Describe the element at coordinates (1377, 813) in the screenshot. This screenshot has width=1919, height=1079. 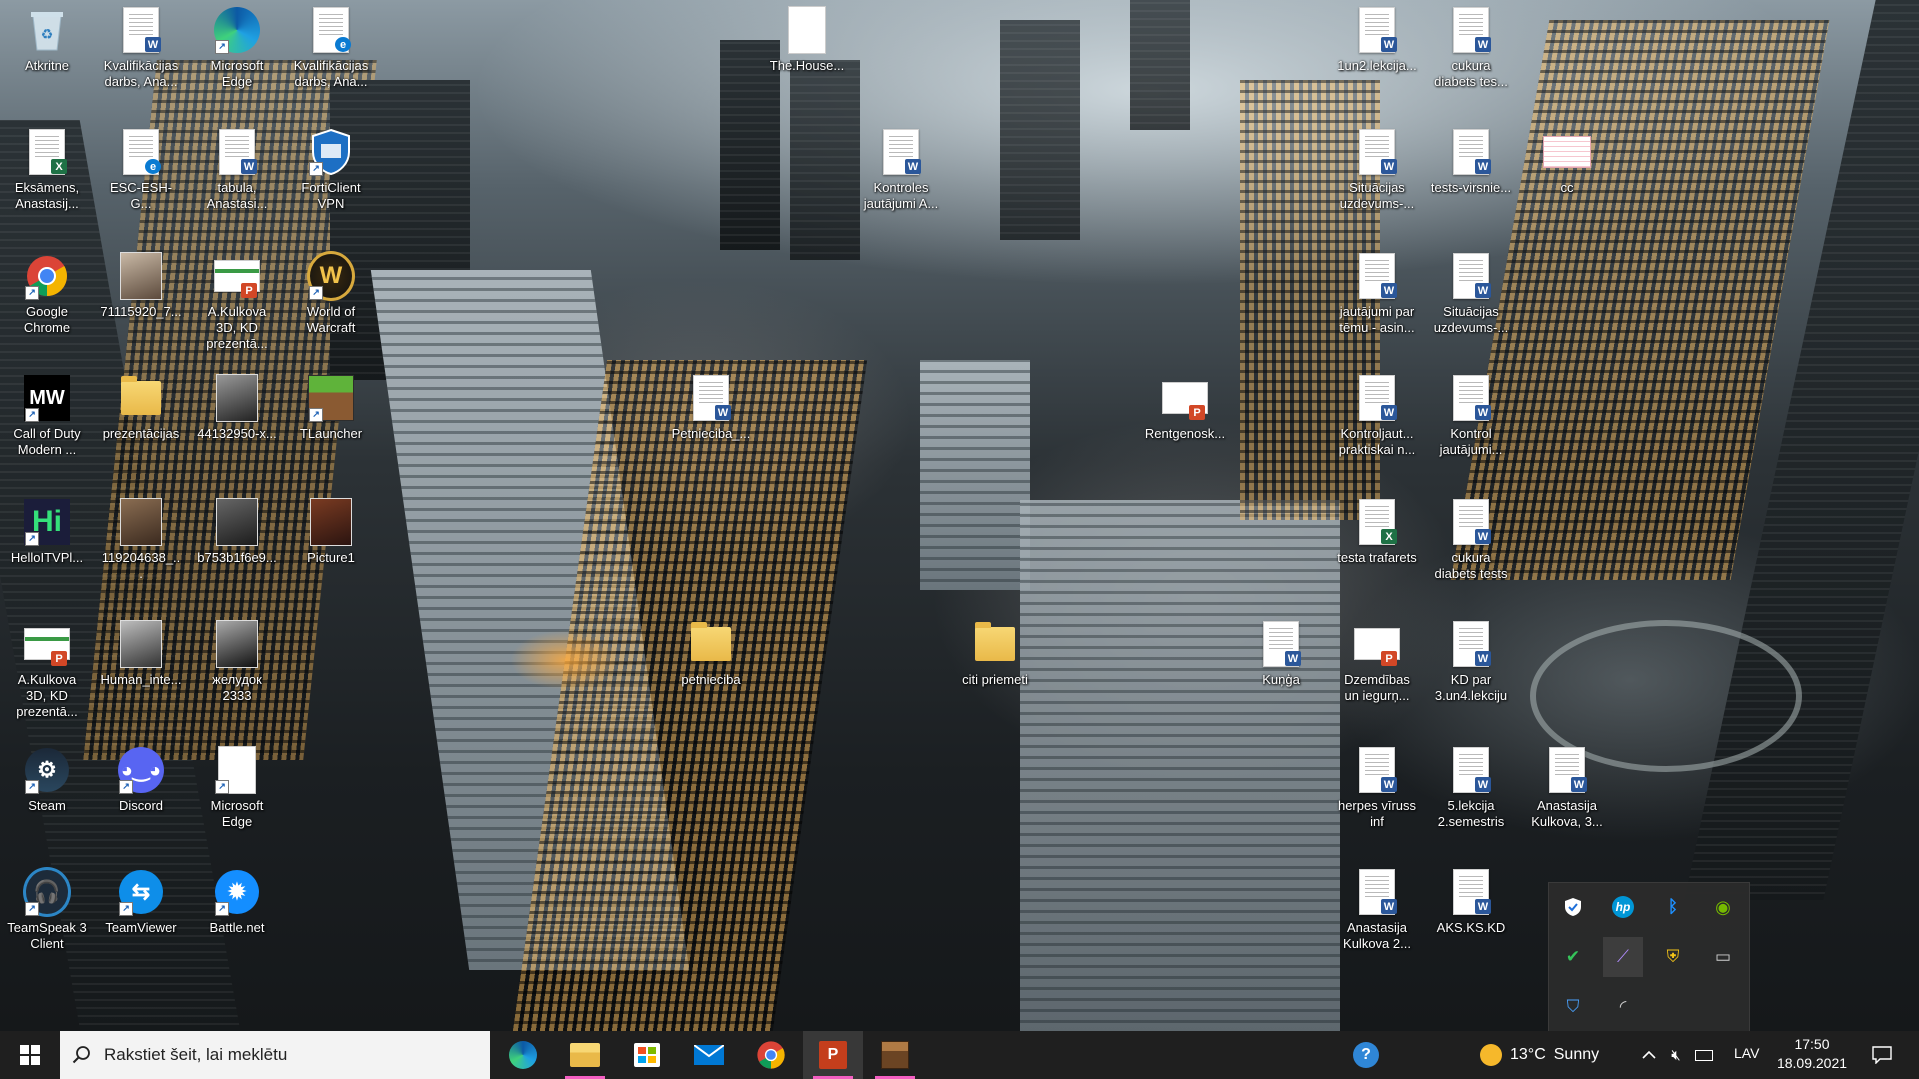
I see `desktop-icon-label: herpes vīruss inf` at that location.